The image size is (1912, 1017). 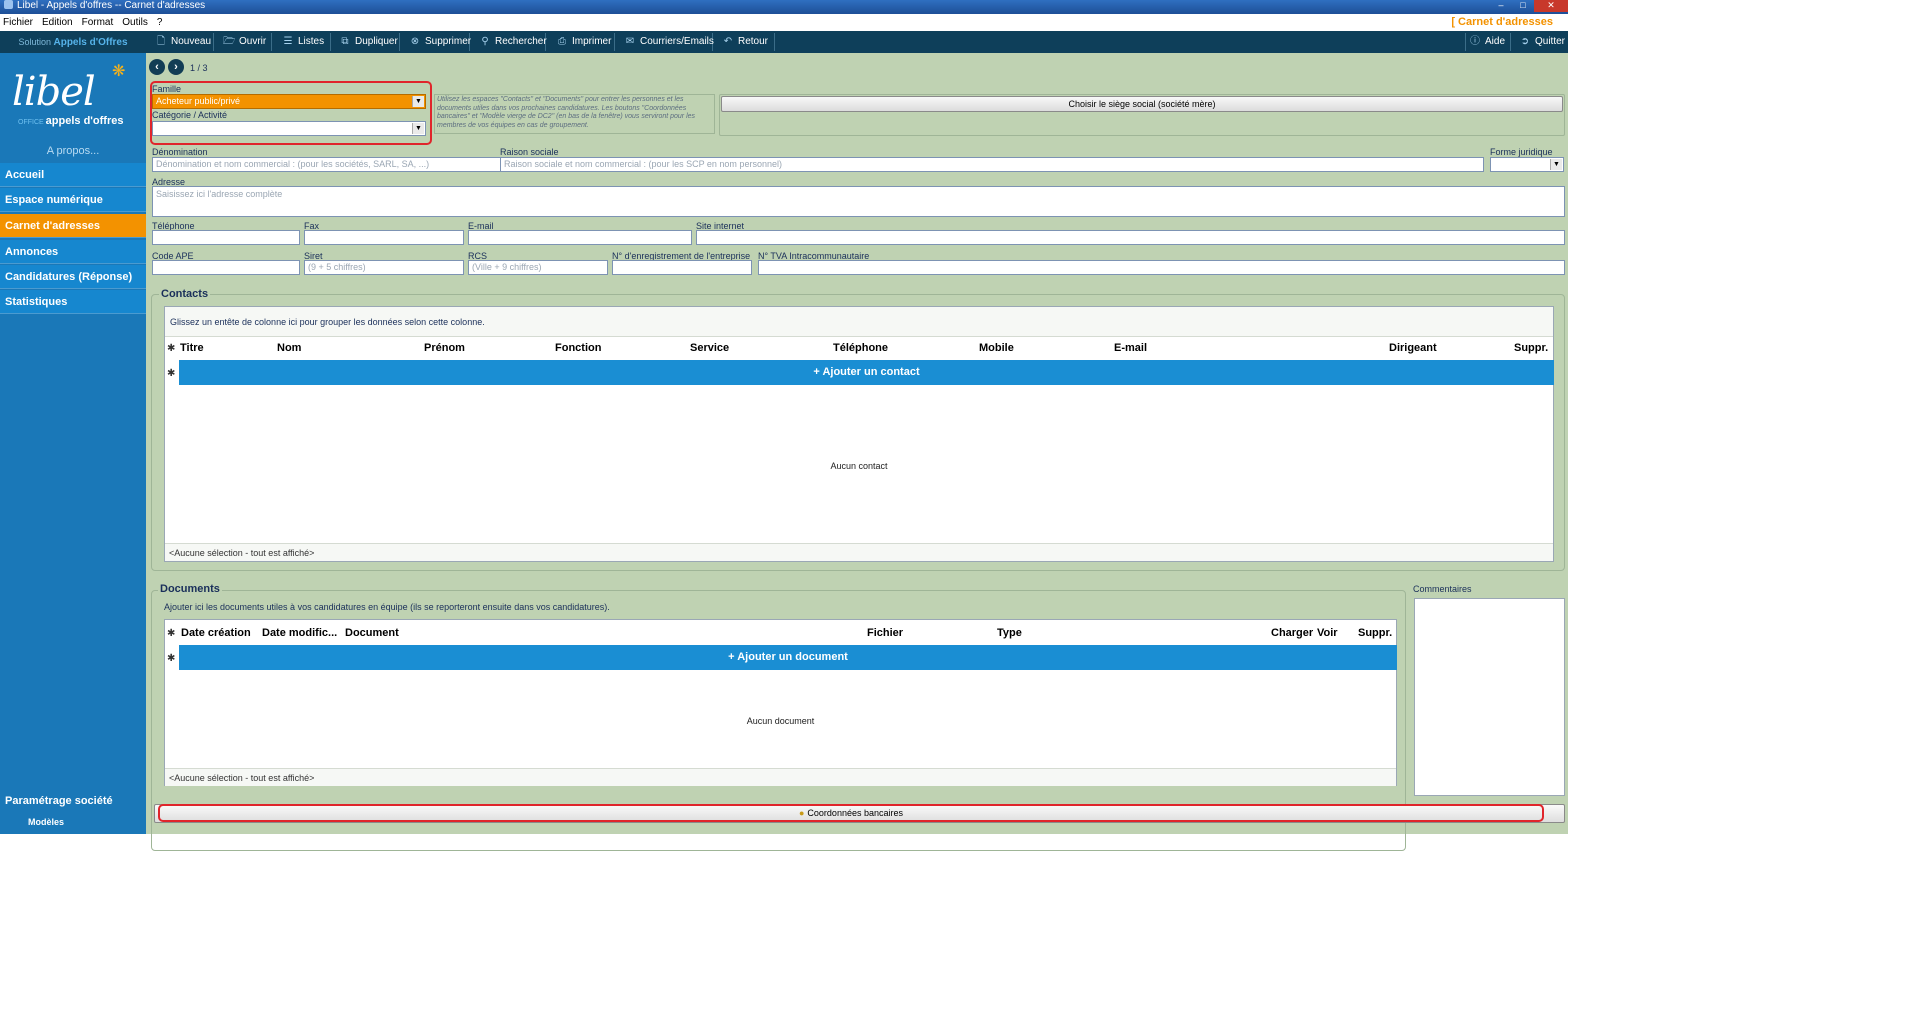 What do you see at coordinates (73, 277) in the screenshot?
I see `sidebar-item-candidatures: Candidatures (Réponse)` at bounding box center [73, 277].